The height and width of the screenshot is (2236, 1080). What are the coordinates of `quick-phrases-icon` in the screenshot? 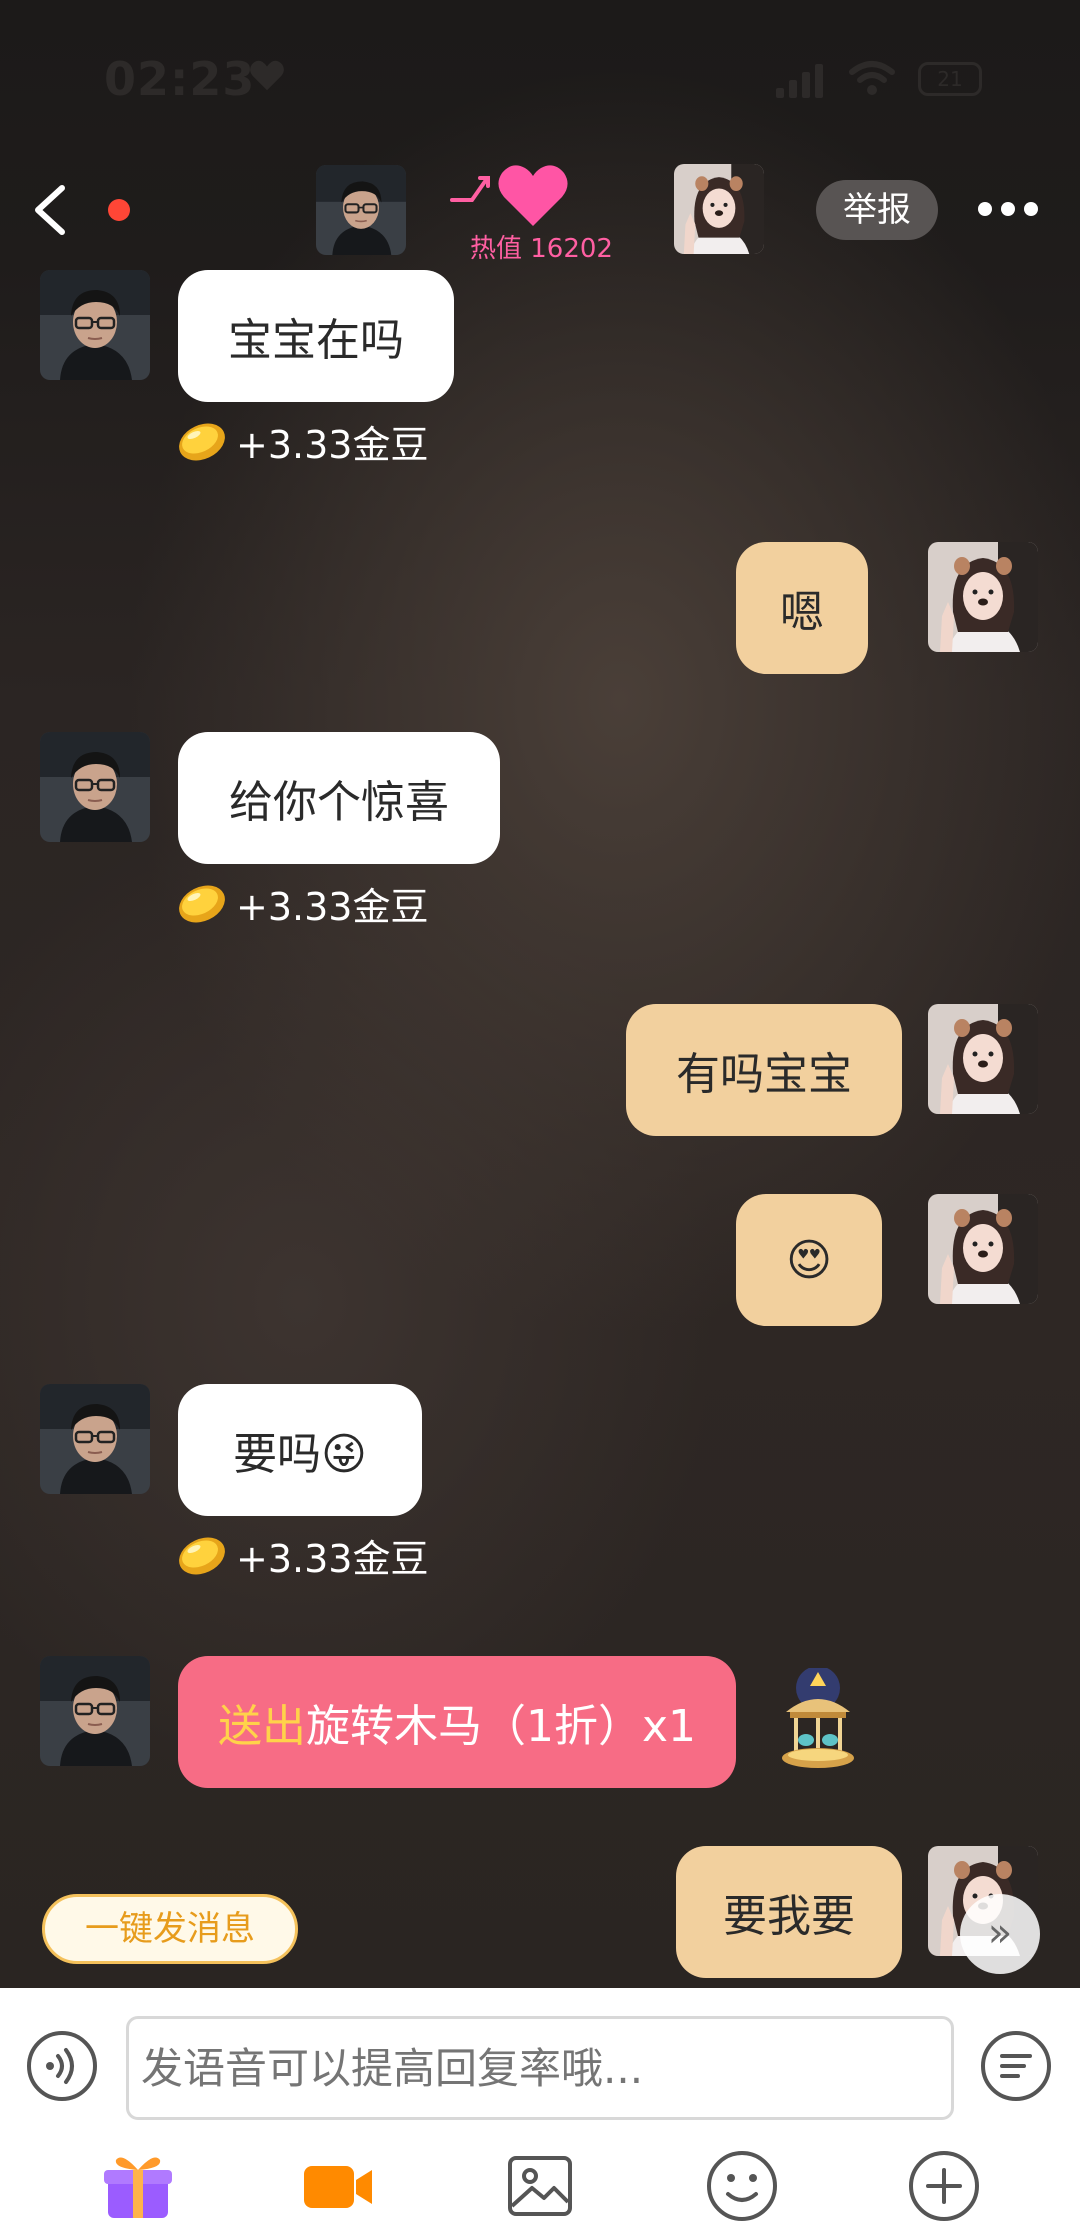 It's located at (1016, 2066).